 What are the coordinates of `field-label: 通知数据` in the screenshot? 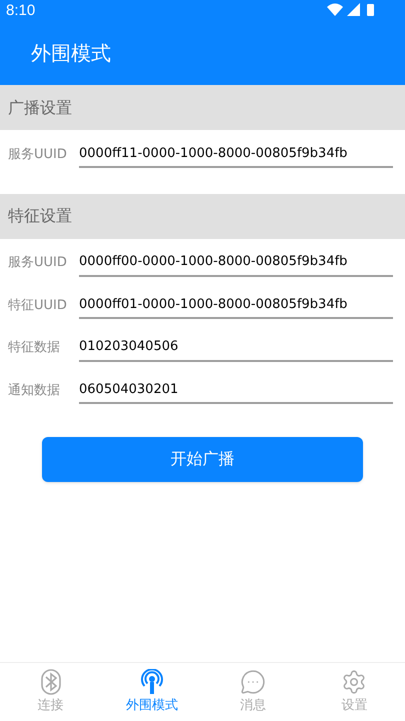 It's located at (34, 391).